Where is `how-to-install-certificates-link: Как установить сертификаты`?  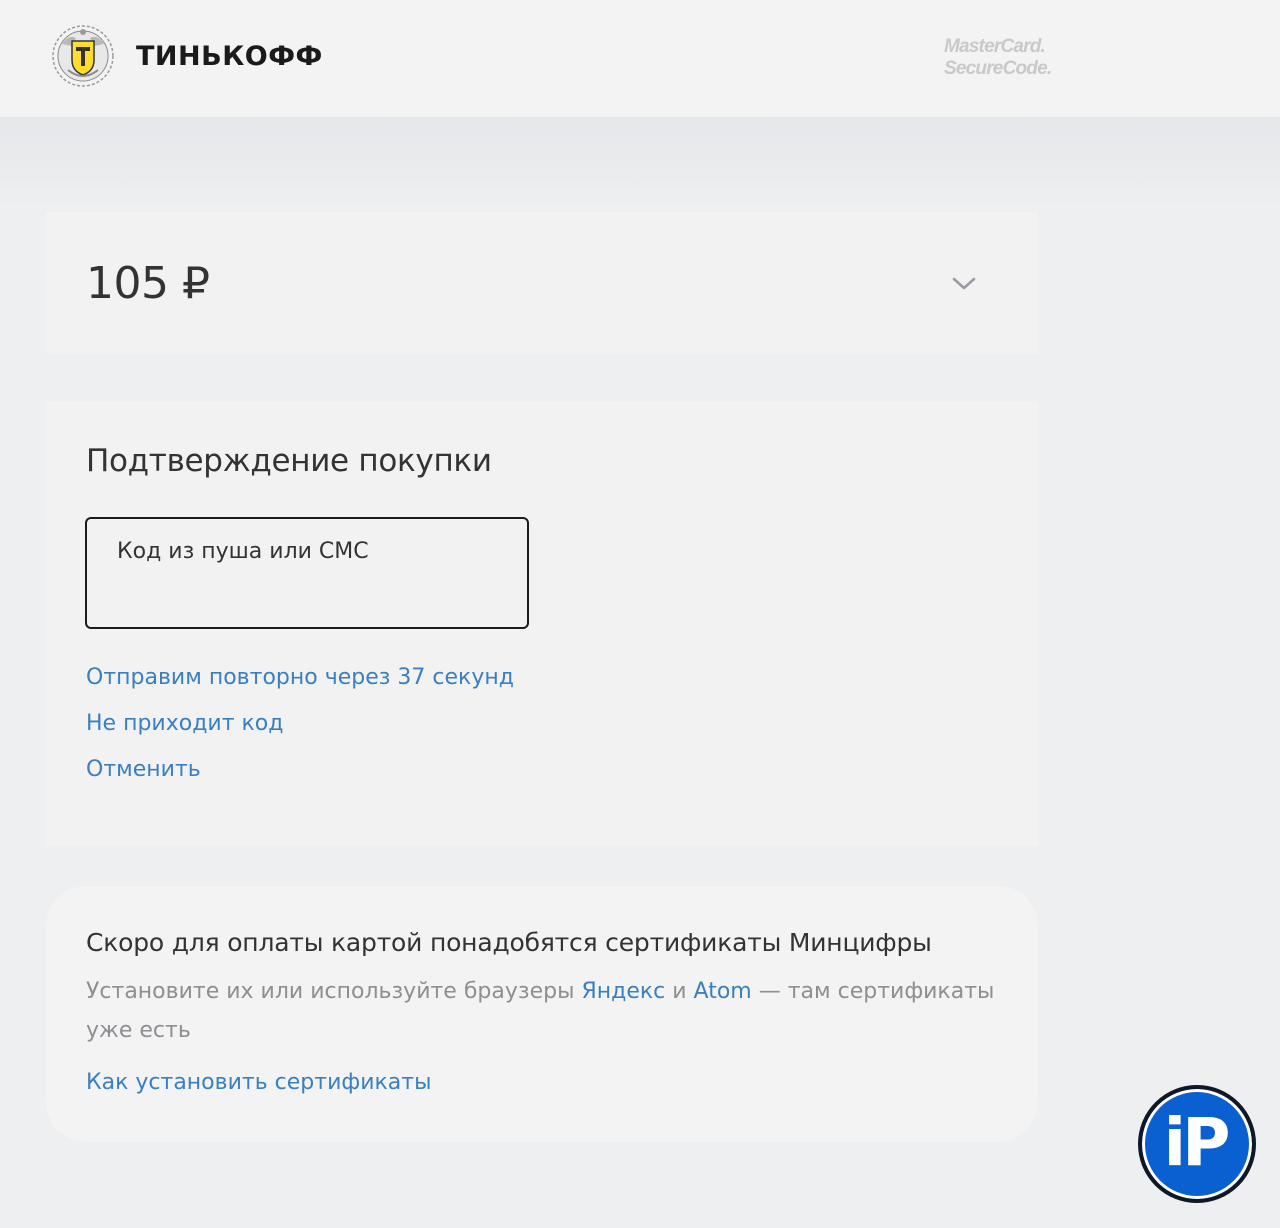
how-to-install-certificates-link: Как установить сертификаты is located at coordinates (258, 1082).